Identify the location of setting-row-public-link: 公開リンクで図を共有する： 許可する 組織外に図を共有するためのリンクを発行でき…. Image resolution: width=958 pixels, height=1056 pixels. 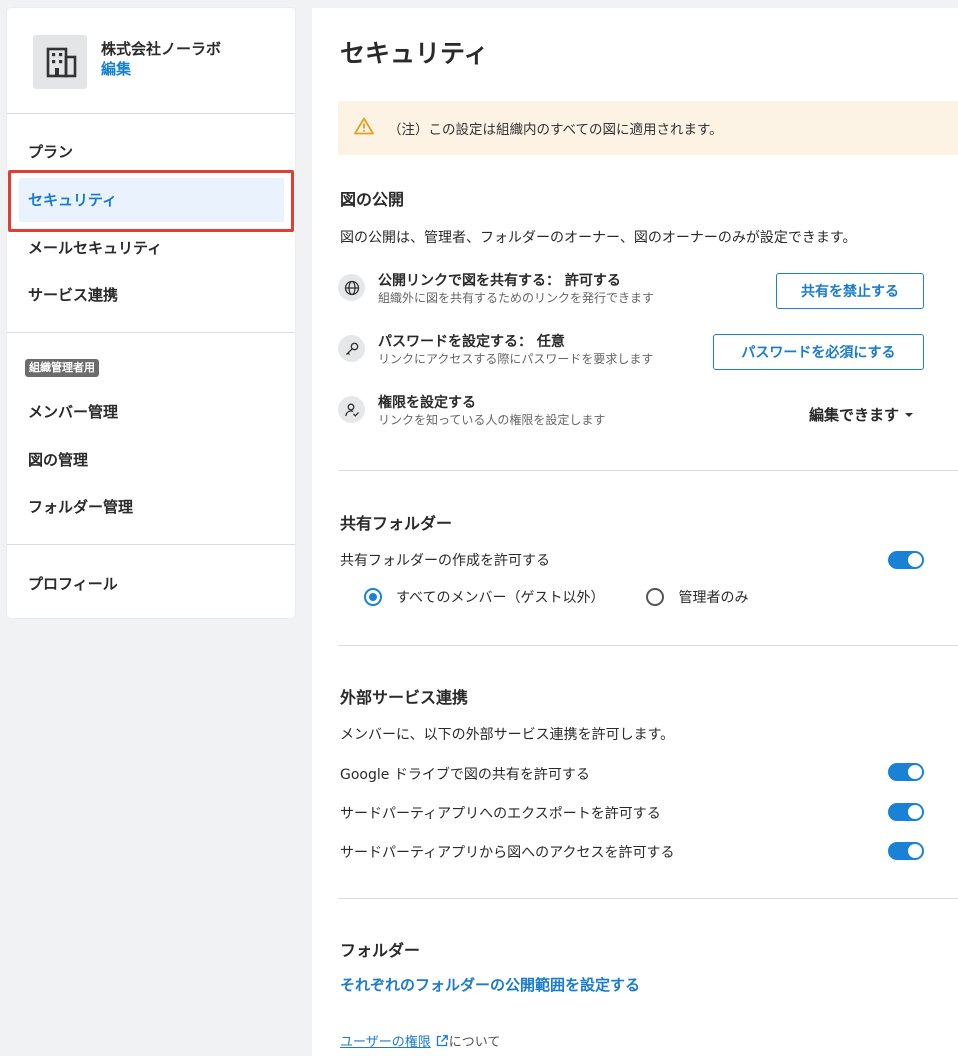
(496, 289).